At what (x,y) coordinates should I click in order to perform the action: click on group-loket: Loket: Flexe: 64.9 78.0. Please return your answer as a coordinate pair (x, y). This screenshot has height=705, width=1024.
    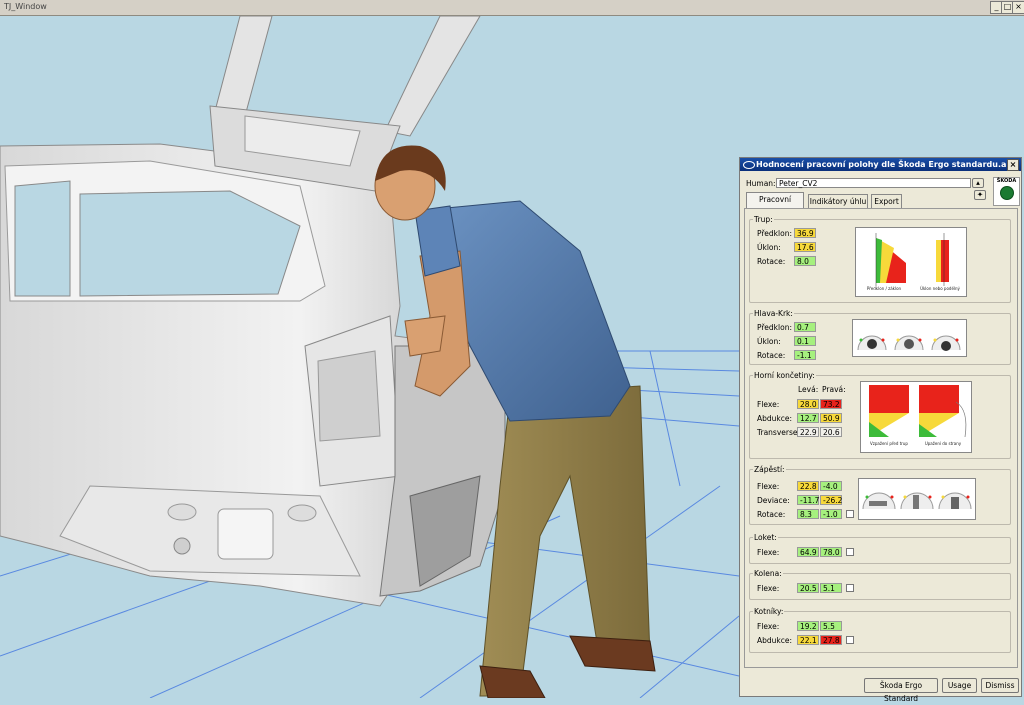
    Looking at the image, I should click on (880, 548).